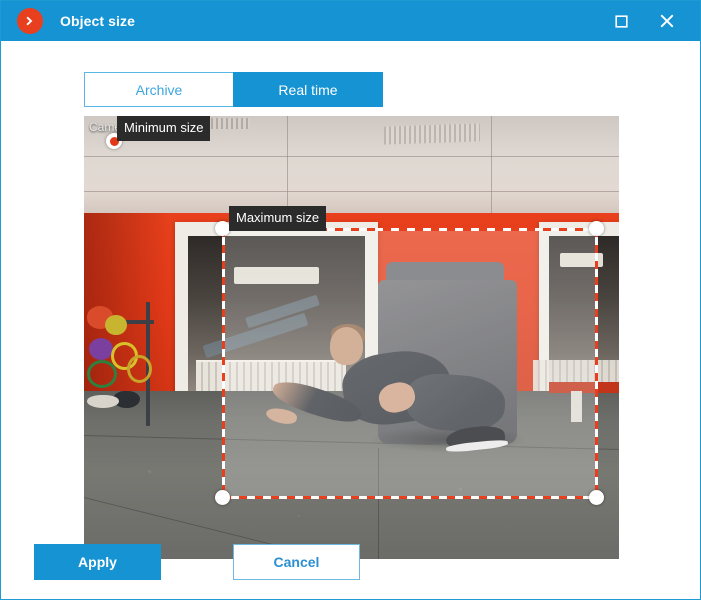 This screenshot has height=600, width=701. Describe the element at coordinates (164, 128) in the screenshot. I see `minimum-size-tooltip: Minimum size` at that location.